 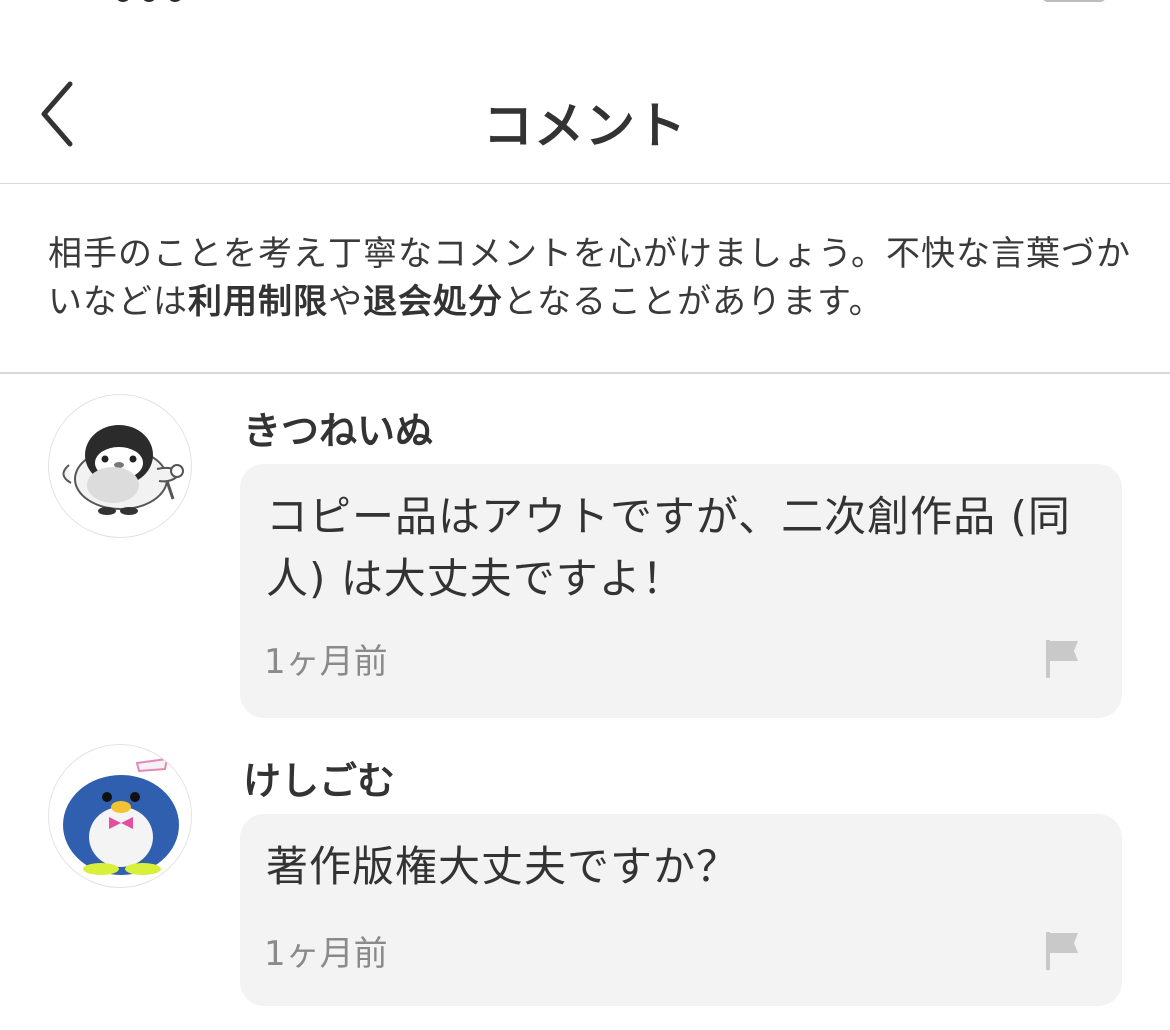 What do you see at coordinates (693, 302) in the screenshot?
I see `notice-text: となることがあります。` at bounding box center [693, 302].